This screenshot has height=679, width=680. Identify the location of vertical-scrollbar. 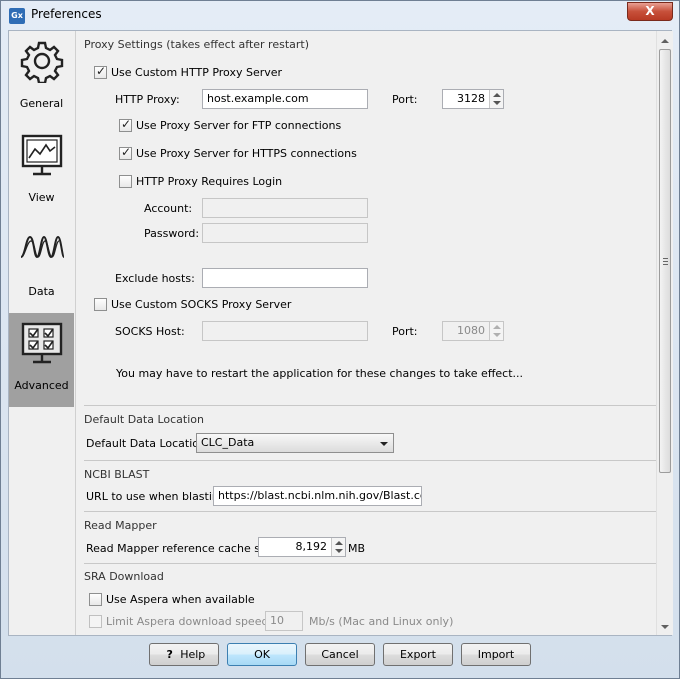
(664, 333).